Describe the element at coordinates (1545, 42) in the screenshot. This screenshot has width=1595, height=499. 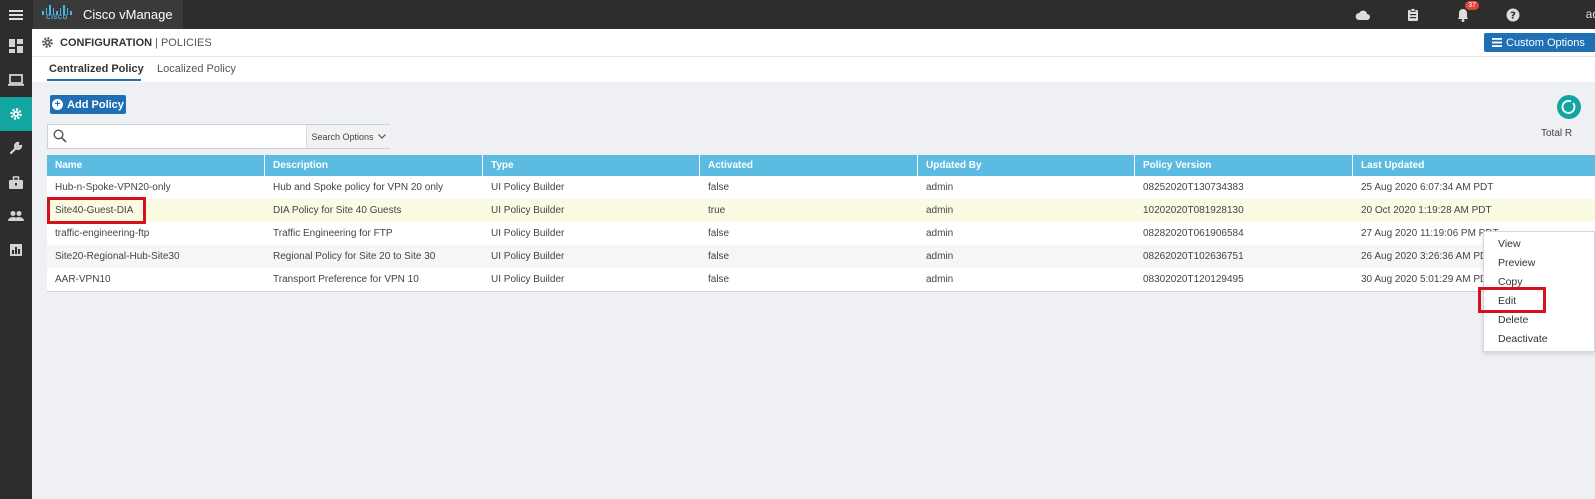
I see `custom-options-label: Custom Options` at that location.